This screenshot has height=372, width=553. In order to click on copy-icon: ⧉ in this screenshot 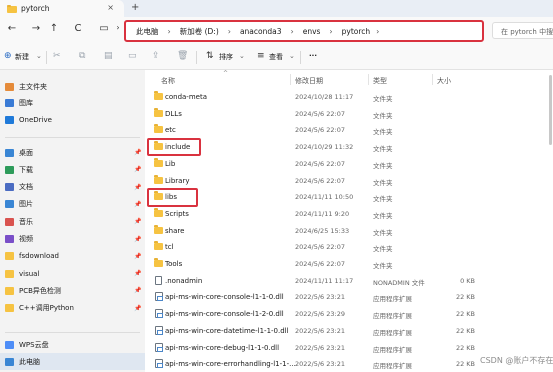, I will do `click(82, 56)`.